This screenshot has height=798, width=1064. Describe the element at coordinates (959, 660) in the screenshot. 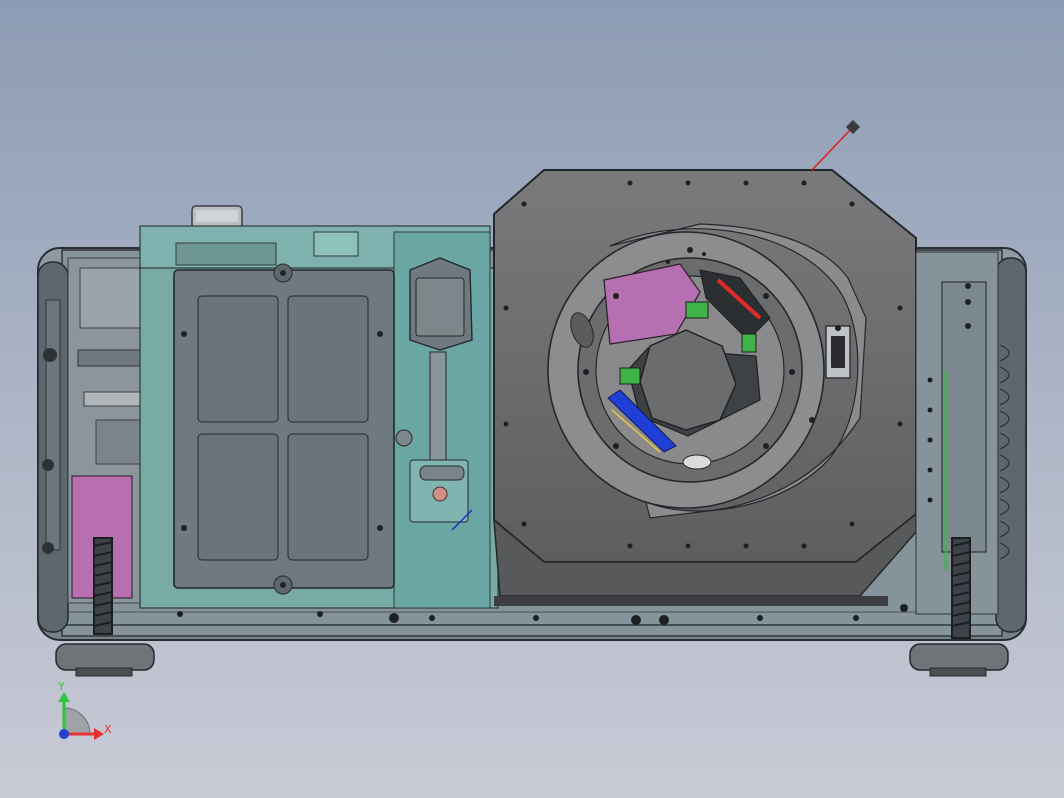

I see `right-foot` at that location.